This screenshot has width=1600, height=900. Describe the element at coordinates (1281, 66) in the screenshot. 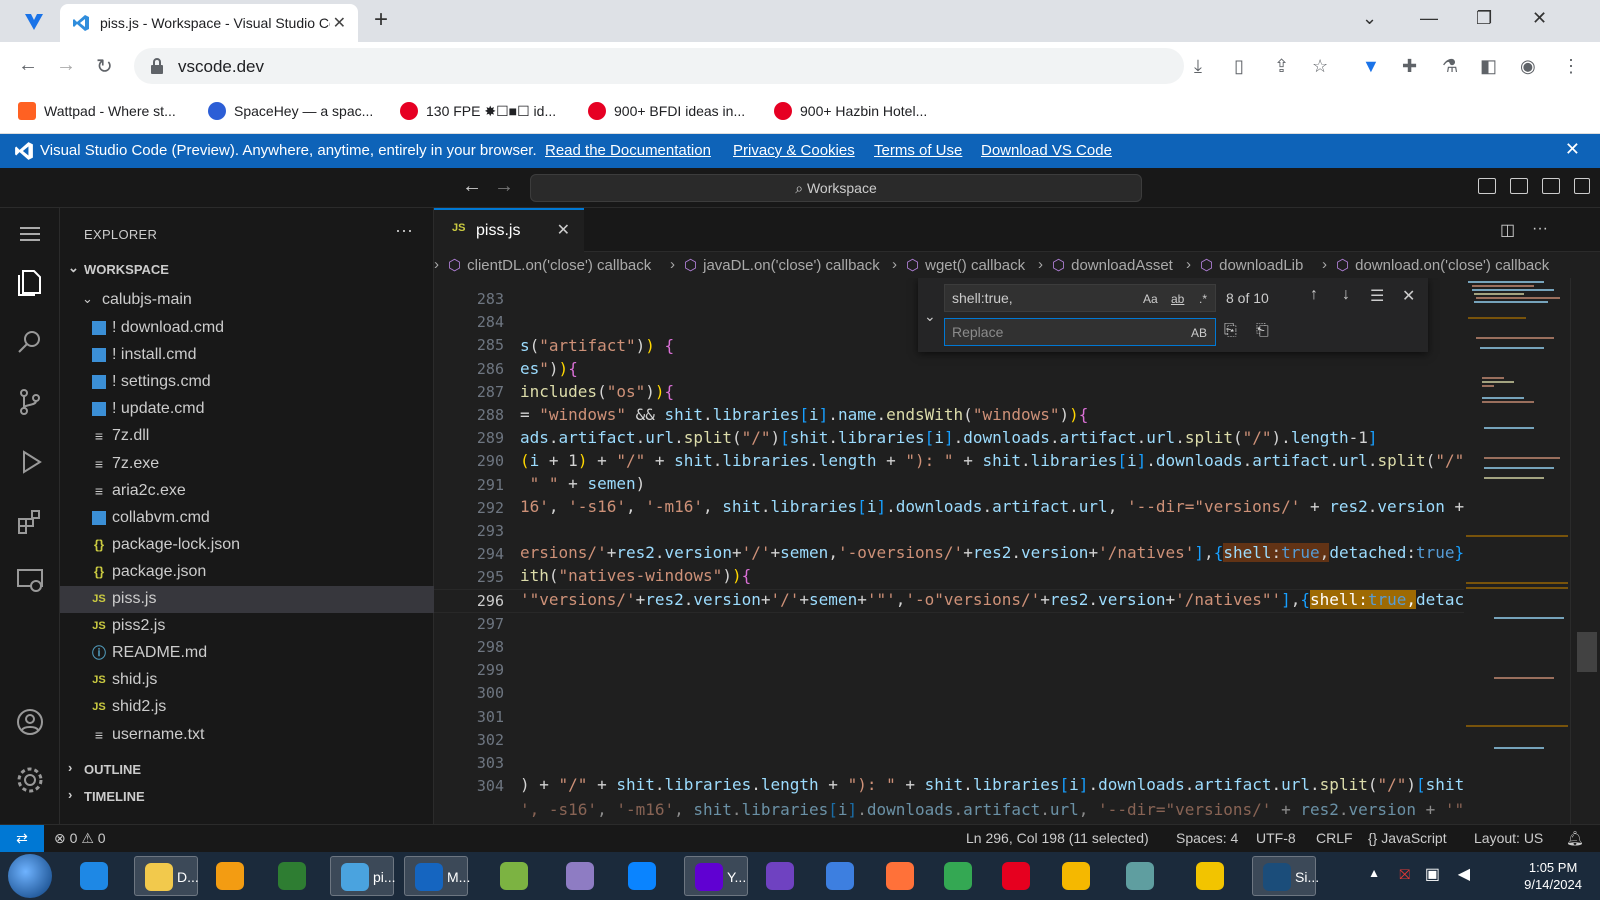

I see `share-icon: ⇪` at that location.